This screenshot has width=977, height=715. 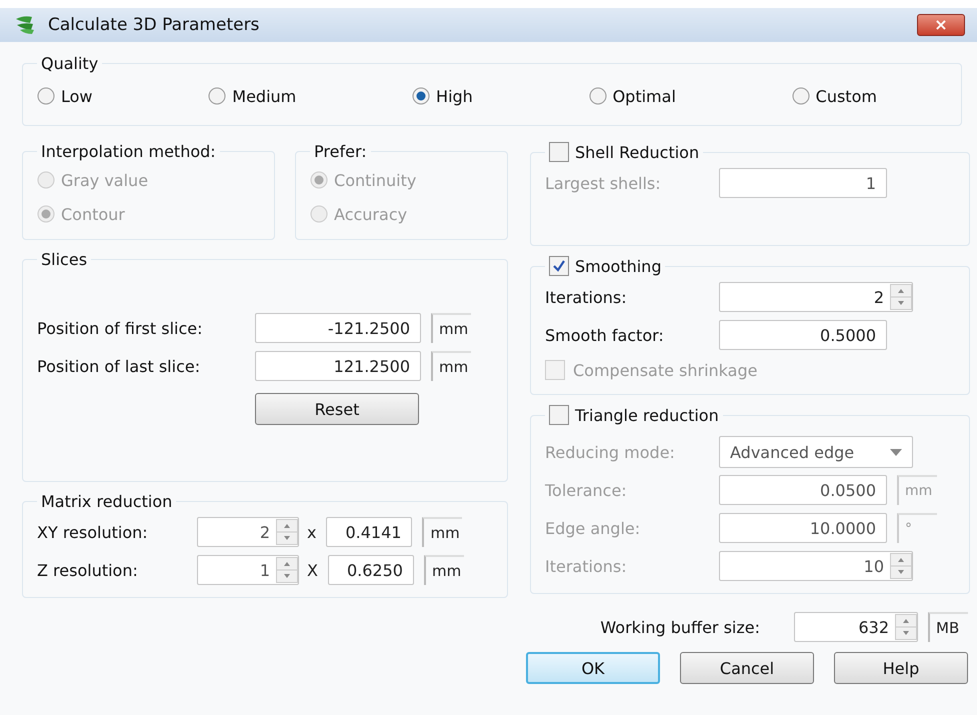 I want to click on group-title: Triangle reduction, so click(x=647, y=415).